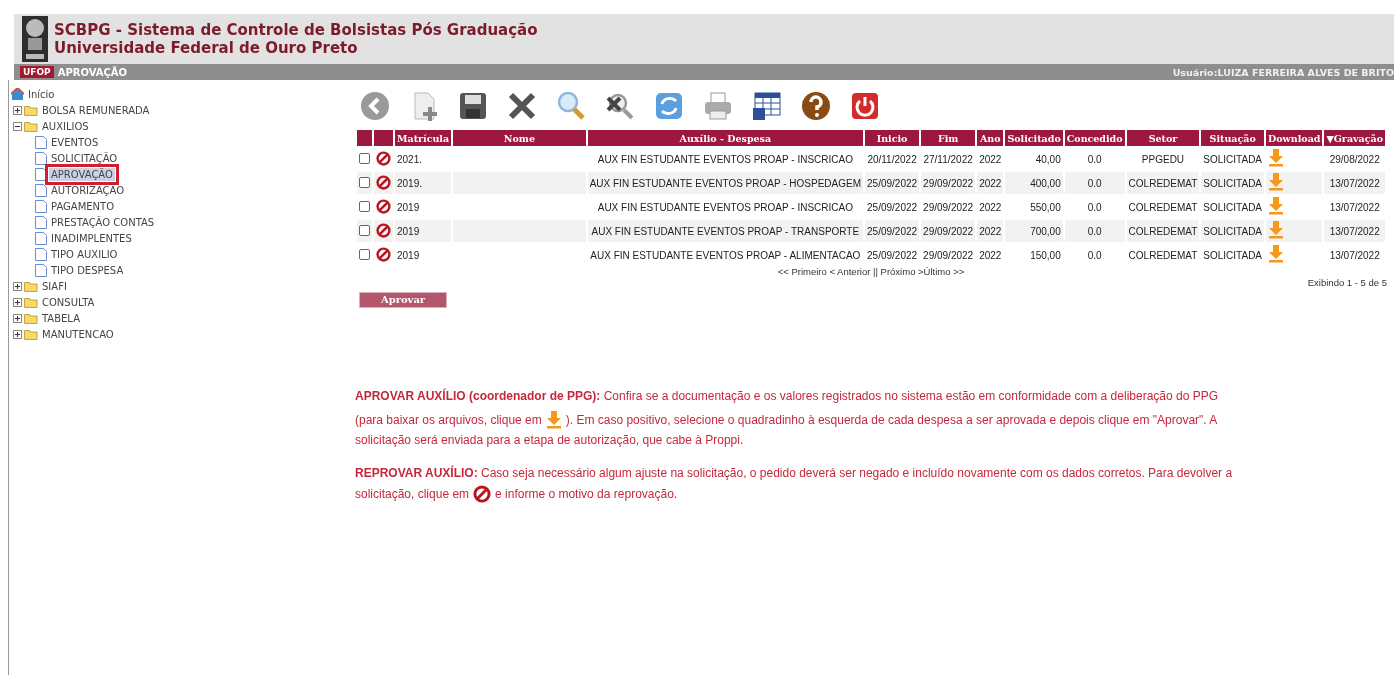 Image resolution: width=1394 pixels, height=675 pixels. I want to click on help-icon, so click(816, 106).